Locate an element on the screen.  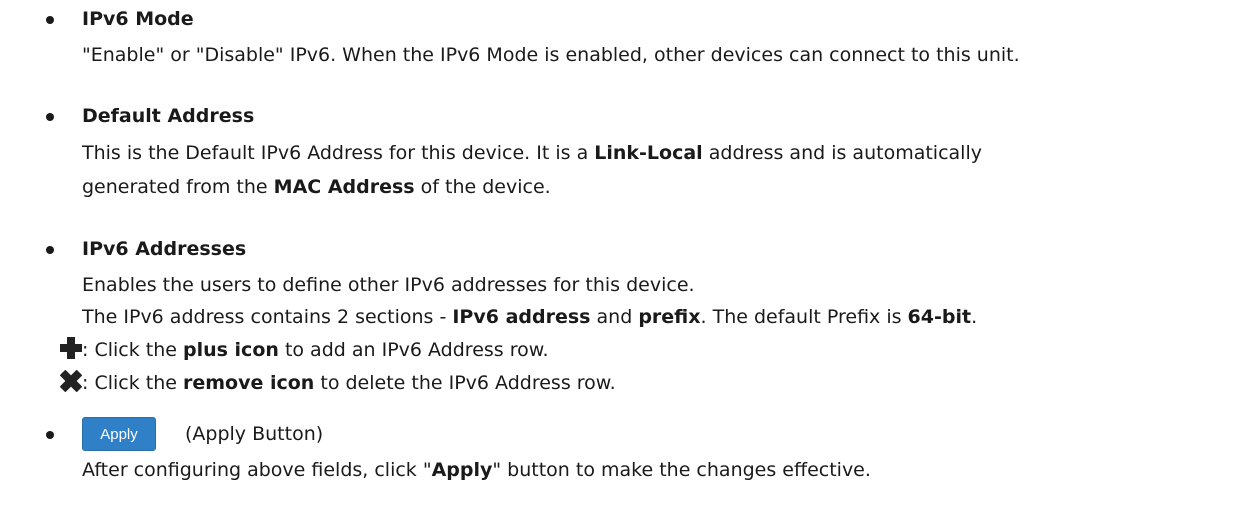
section-title-ipv6-mode: IPv6 Mode is located at coordinates (138, 19).